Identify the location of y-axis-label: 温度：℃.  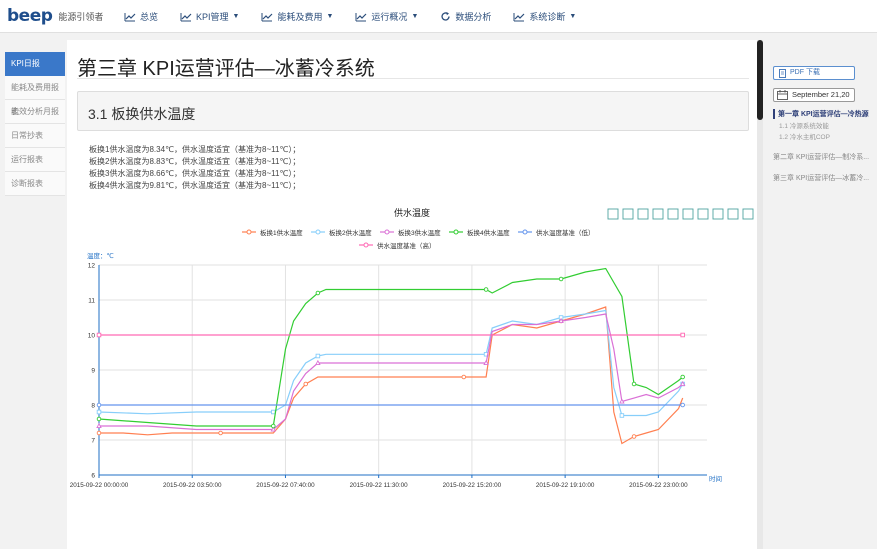
(100, 255).